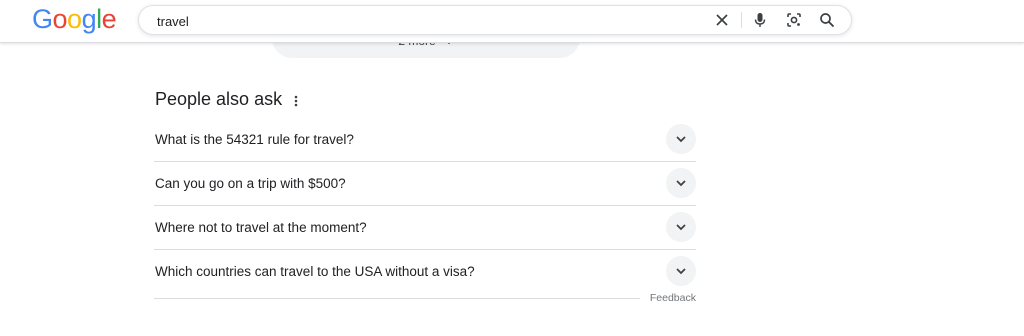 The width and height of the screenshot is (1024, 336). I want to click on close-icon, so click(722, 20).